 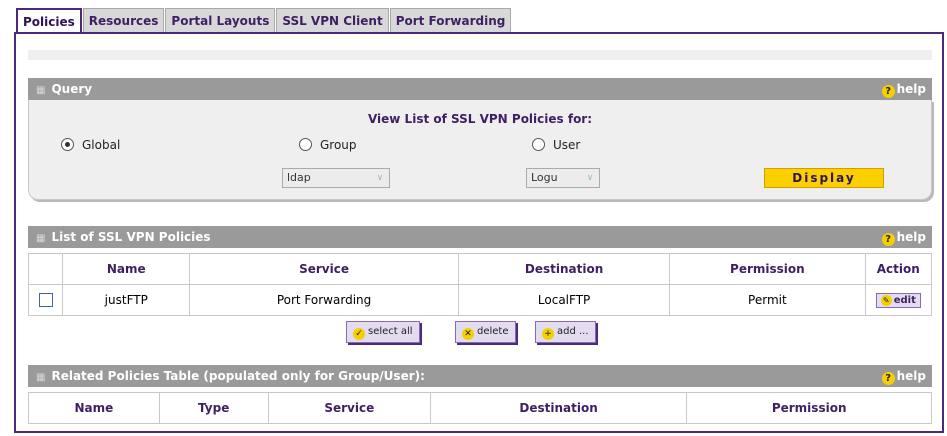 I want to click on edit-button: ✎ edit, so click(x=898, y=300).